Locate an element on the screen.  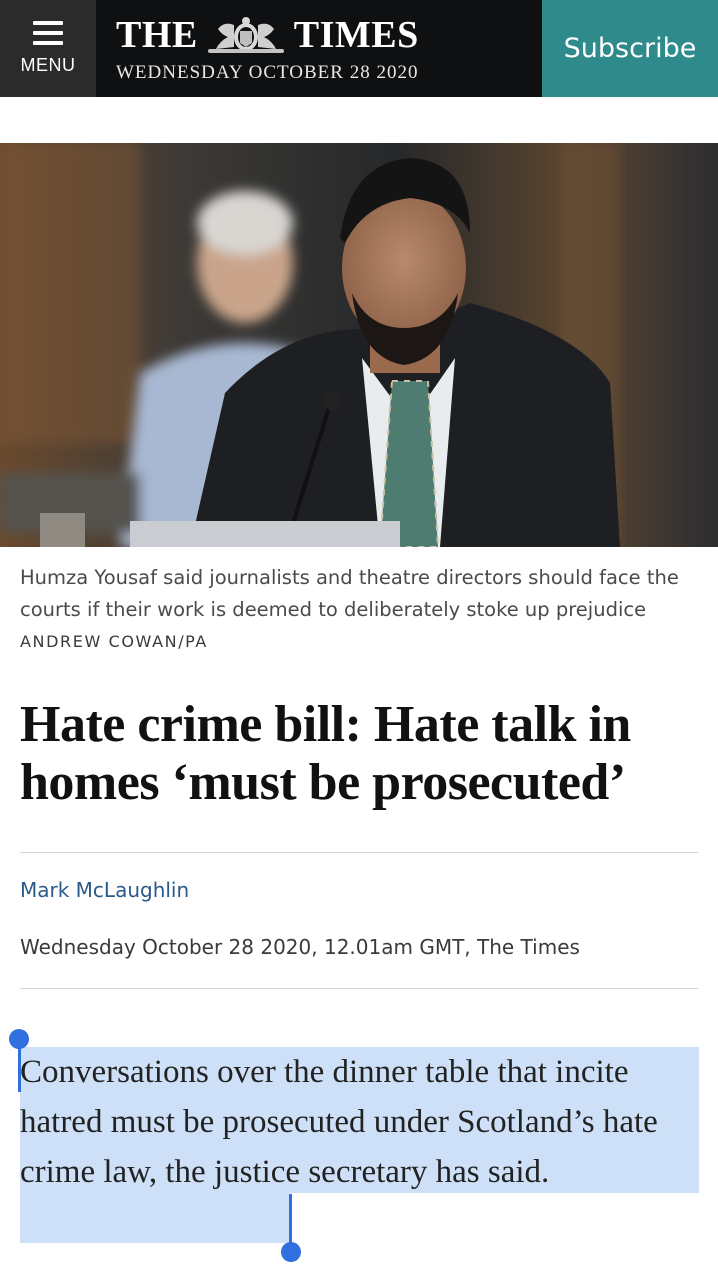
masthead: THE TIMES WEDNESDAY OCTOBER 28 2020 is located at coordinates (319, 48).